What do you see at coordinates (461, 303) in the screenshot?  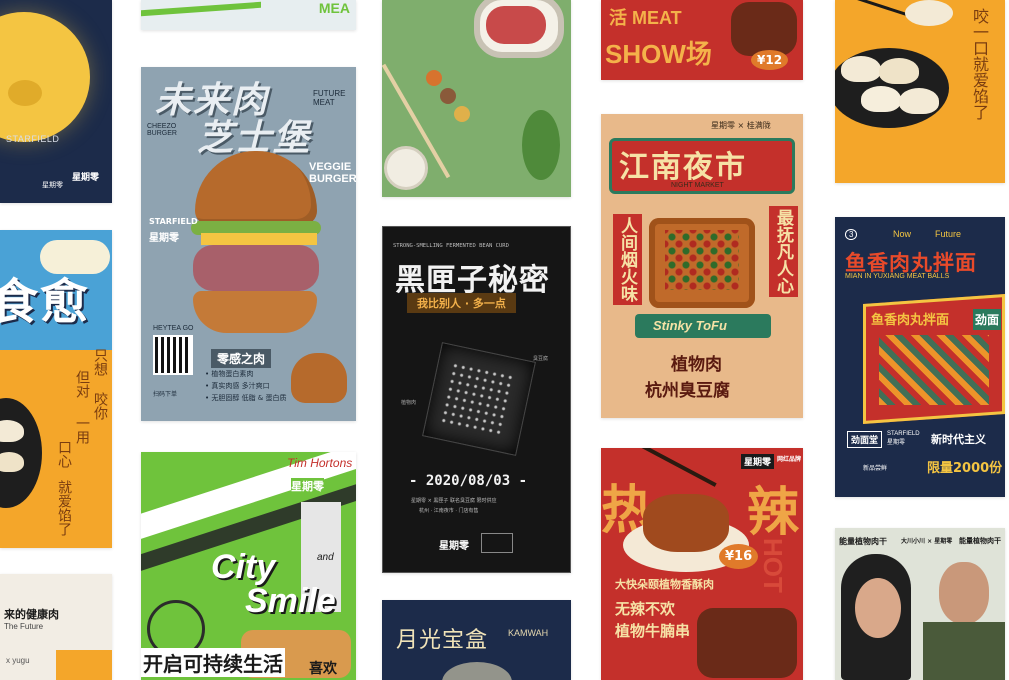 I see `slogan-banner: 我比别人 · 多一点` at bounding box center [461, 303].